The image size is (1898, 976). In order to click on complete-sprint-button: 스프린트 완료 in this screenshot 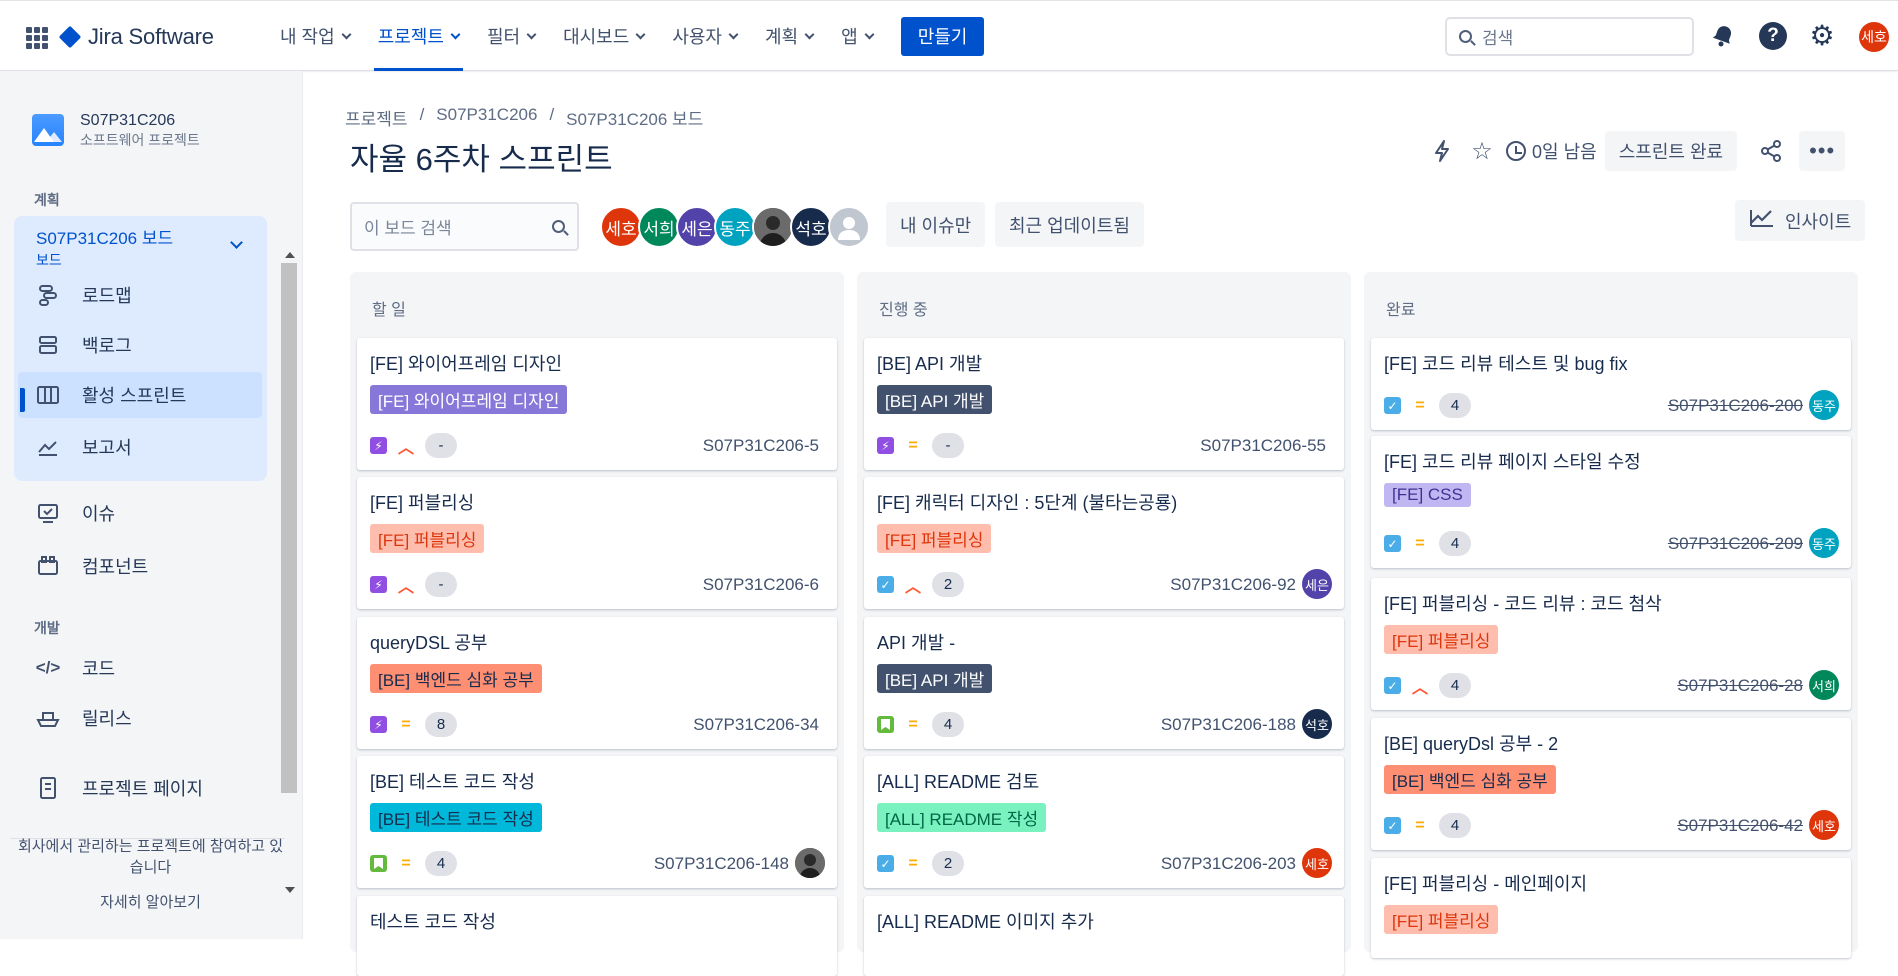, I will do `click(1671, 151)`.